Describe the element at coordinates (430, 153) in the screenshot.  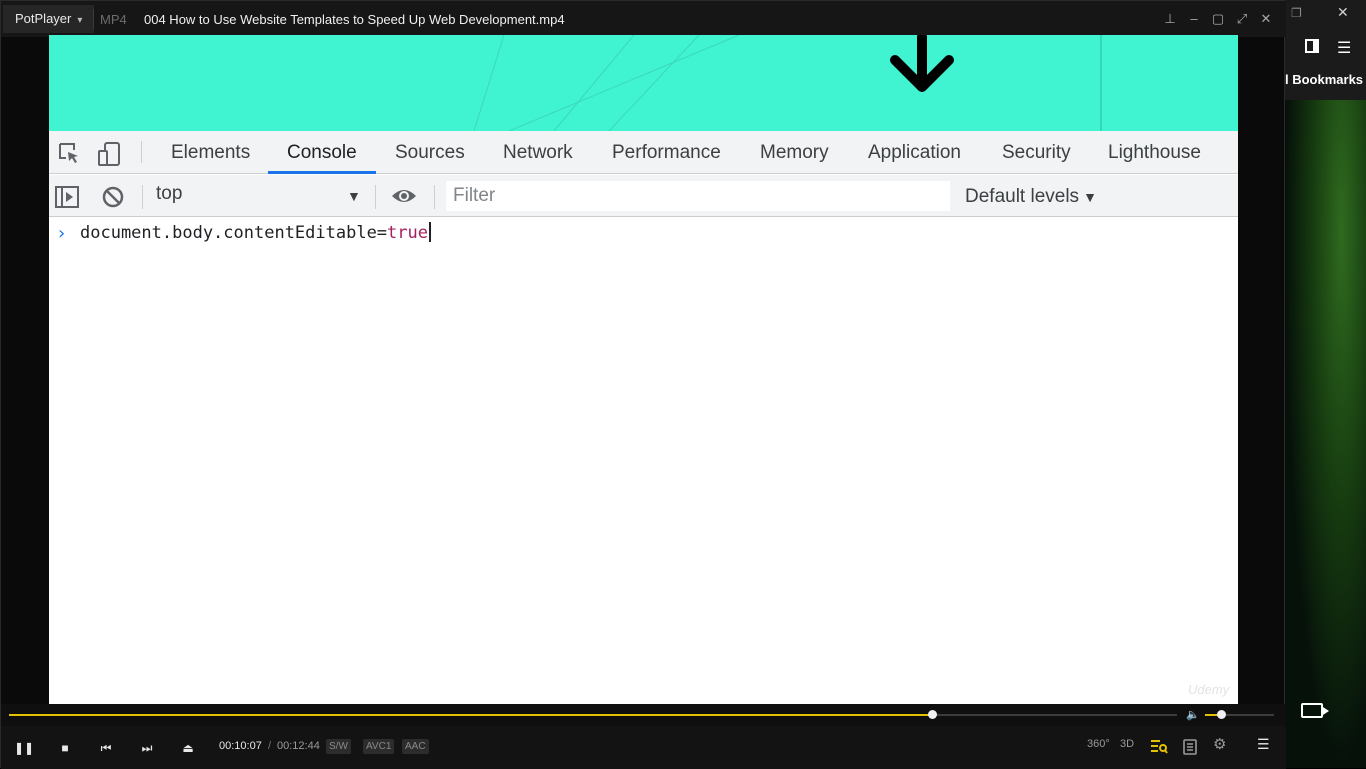
I see `tab-sources: Sources` at that location.